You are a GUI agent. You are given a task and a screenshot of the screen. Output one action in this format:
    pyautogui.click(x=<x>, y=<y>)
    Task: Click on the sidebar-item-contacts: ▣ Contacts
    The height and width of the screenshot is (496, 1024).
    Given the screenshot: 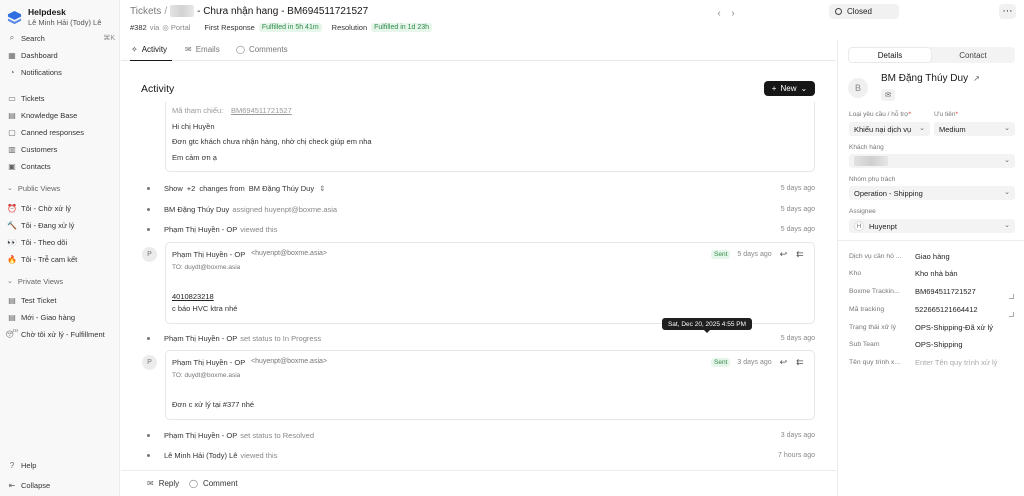 What is the action you would take?
    pyautogui.click(x=61, y=166)
    